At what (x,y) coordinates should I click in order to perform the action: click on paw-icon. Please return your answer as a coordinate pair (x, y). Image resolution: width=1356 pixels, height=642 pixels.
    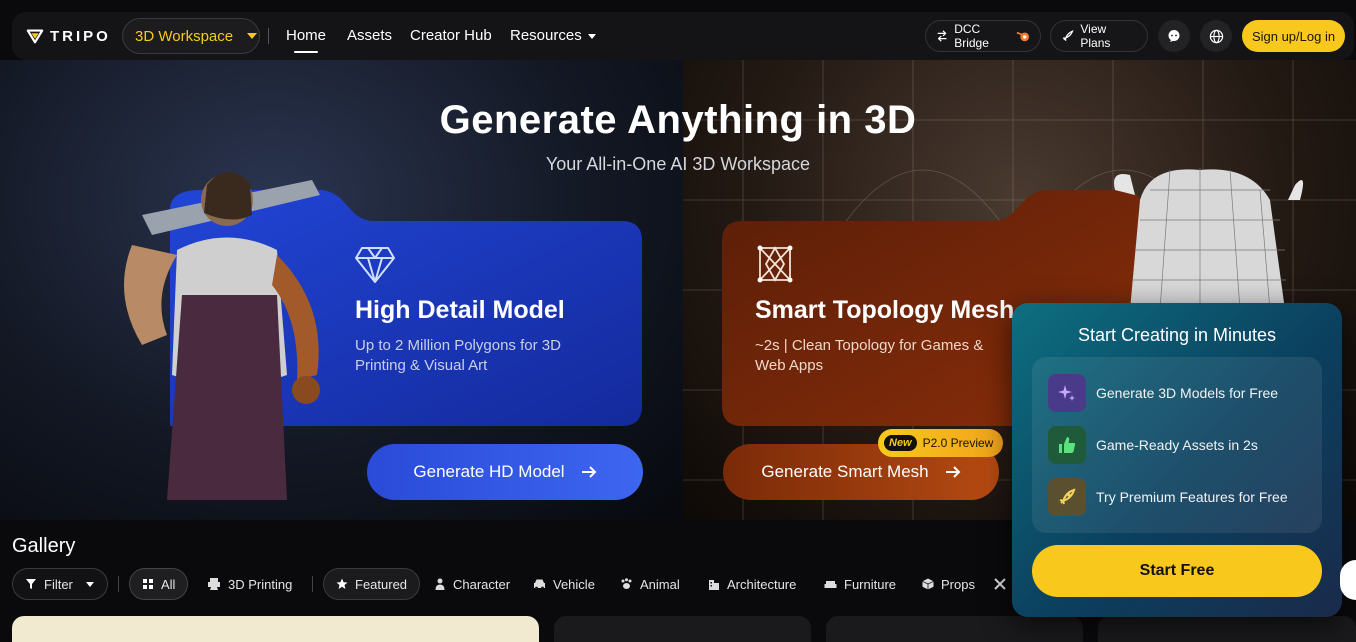
    Looking at the image, I should click on (626, 583).